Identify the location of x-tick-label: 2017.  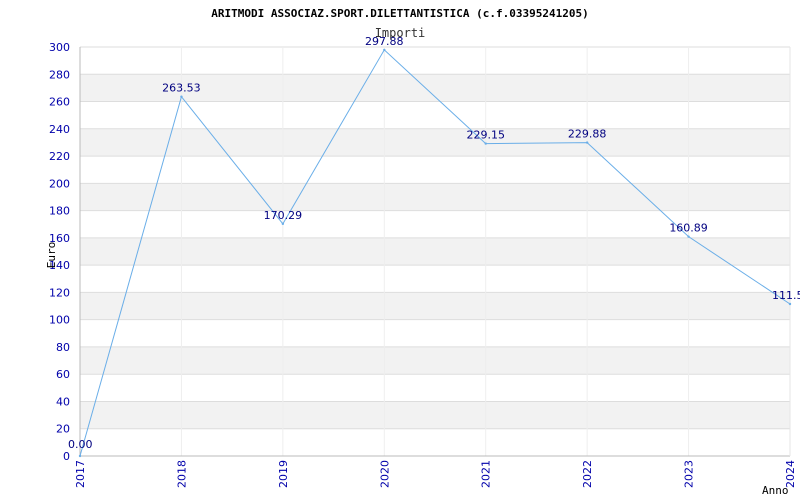
(80, 474).